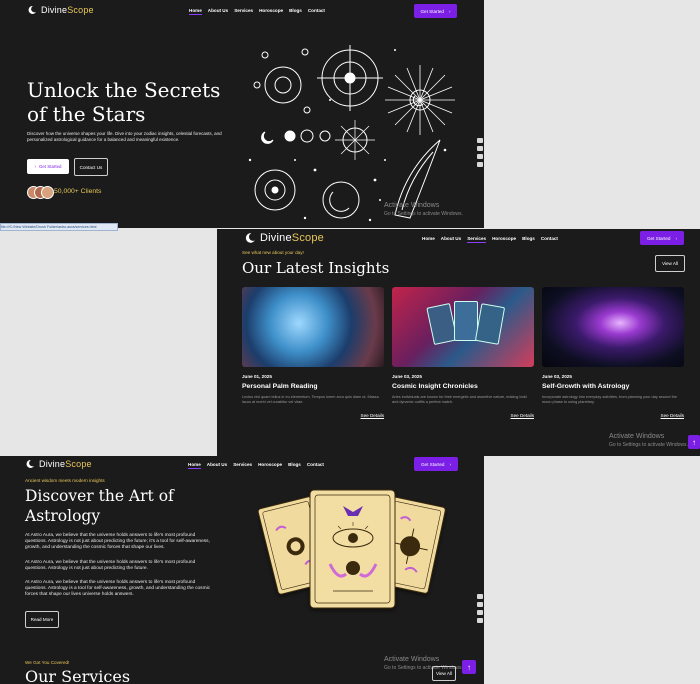  Describe the element at coordinates (586, 386) in the screenshot. I see `card-title: Self-Growth with Astrology` at that location.